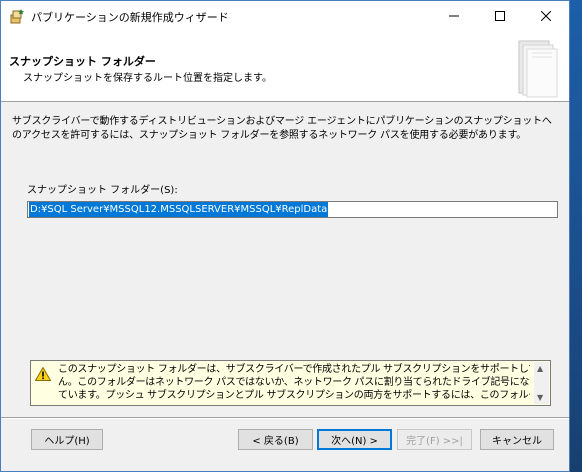  What do you see at coordinates (354, 439) in the screenshot?
I see `next-button: 次へ(N) >` at bounding box center [354, 439].